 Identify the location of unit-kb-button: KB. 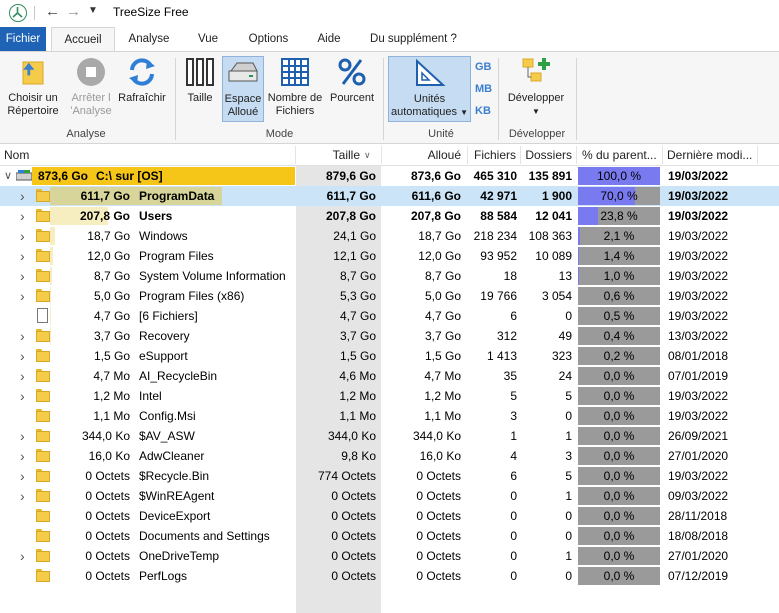
(483, 111).